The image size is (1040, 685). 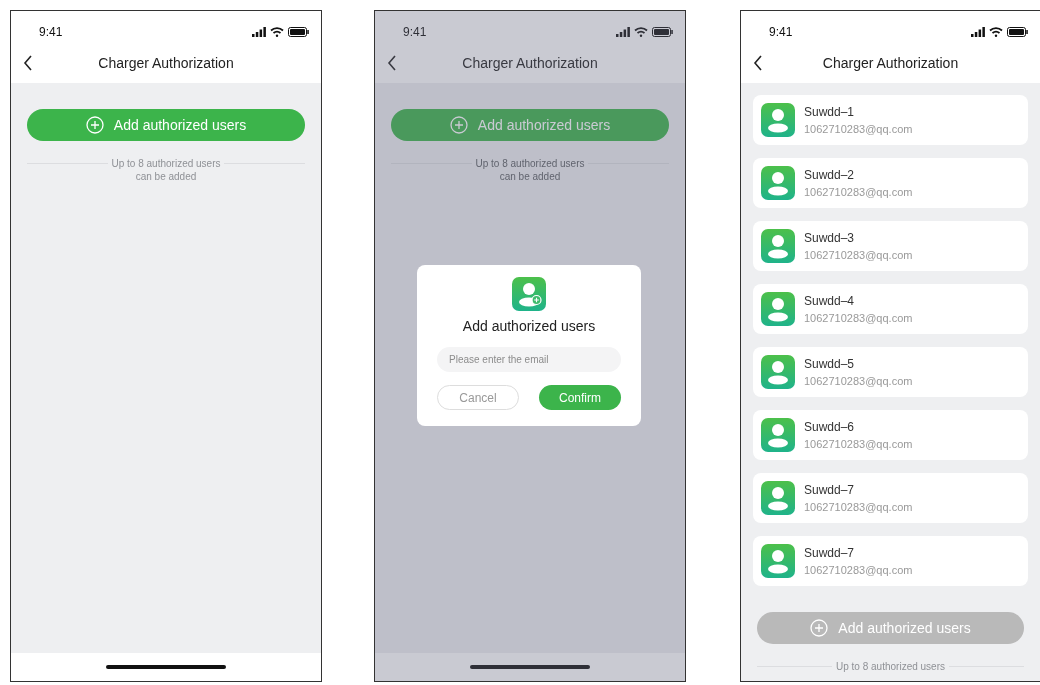 I want to click on user-card: Suwdd–4 1062710283@qq.com, so click(x=890, y=309).